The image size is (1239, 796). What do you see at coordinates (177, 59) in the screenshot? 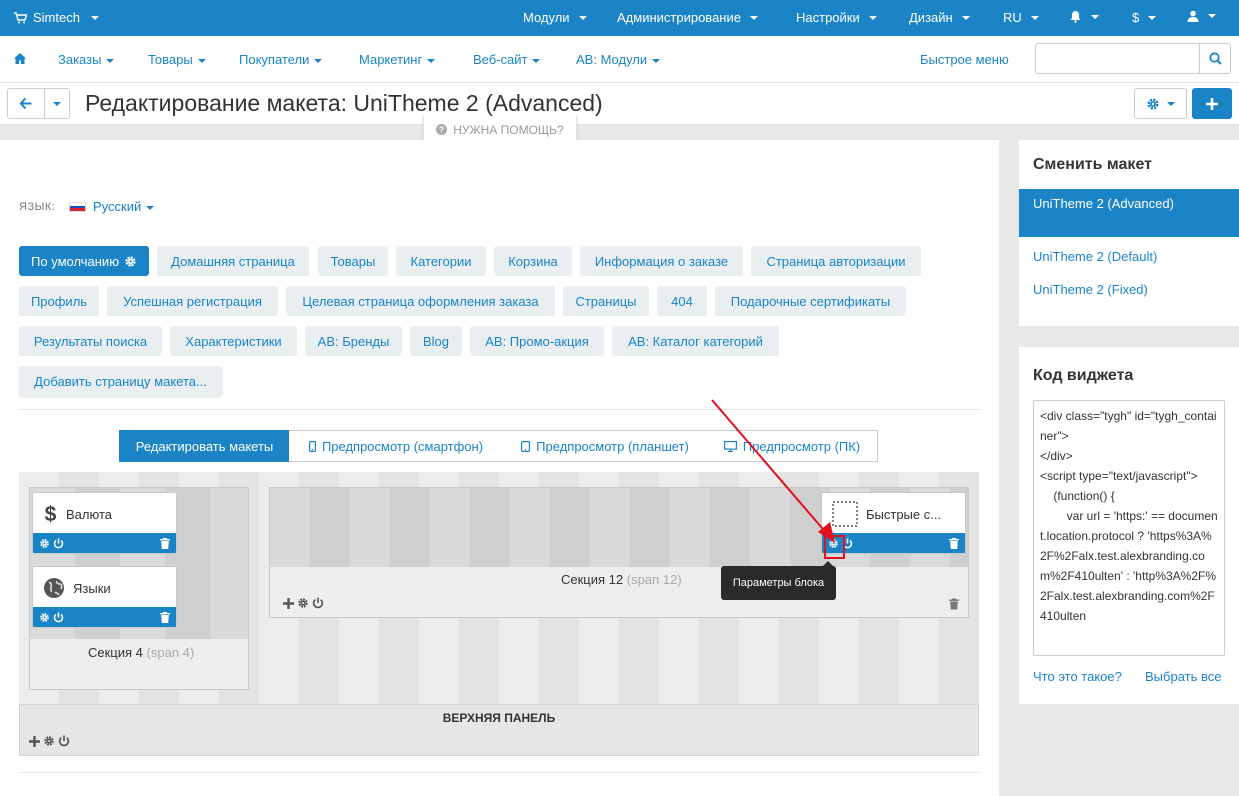
I see `nav-products: Товары` at bounding box center [177, 59].